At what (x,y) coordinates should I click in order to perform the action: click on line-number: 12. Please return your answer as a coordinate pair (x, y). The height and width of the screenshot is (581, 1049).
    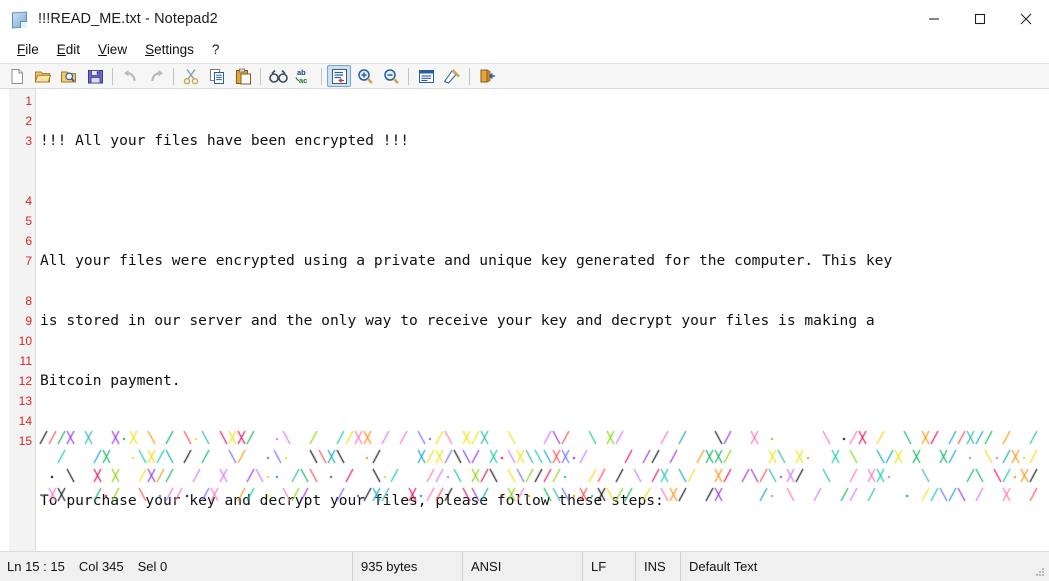
    Looking at the image, I should click on (25, 381).